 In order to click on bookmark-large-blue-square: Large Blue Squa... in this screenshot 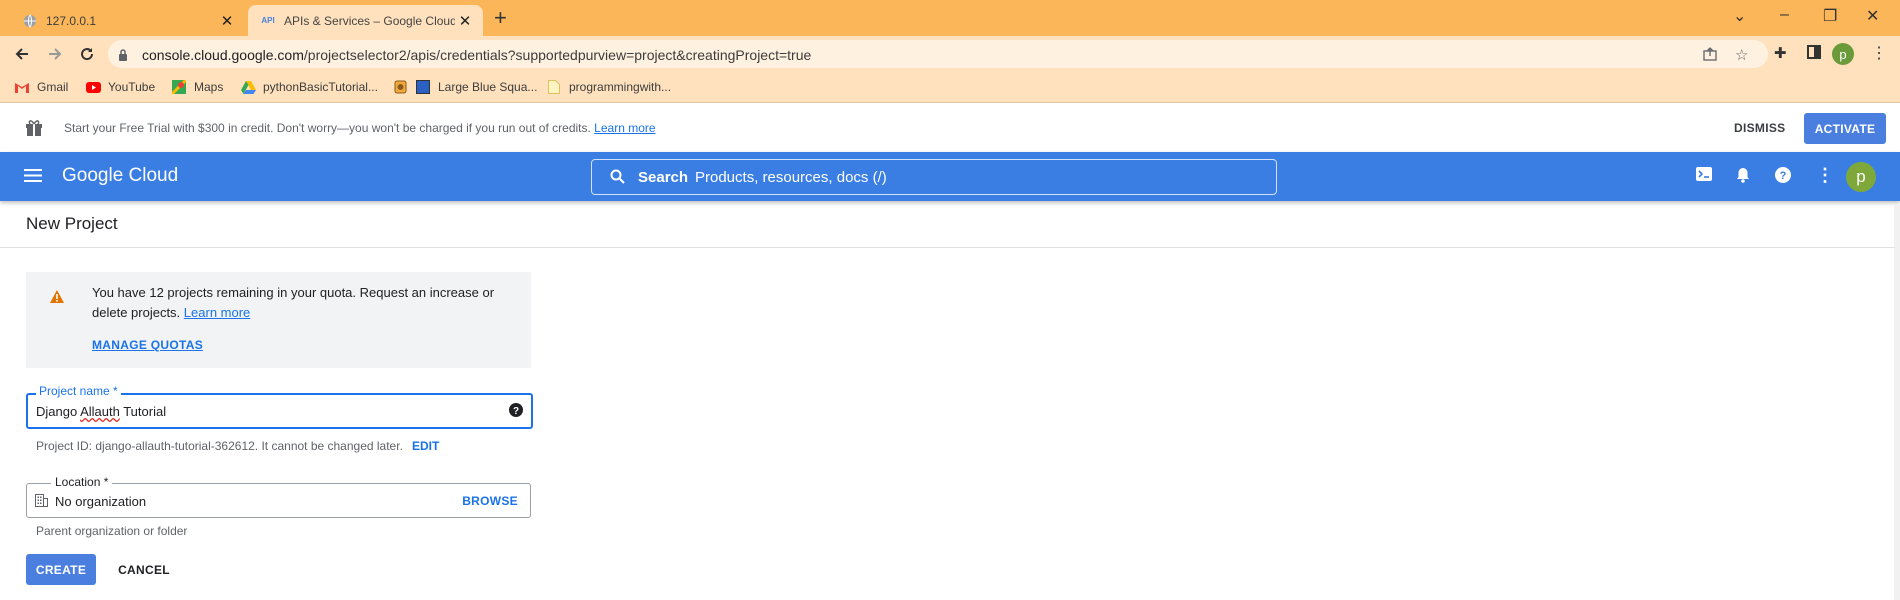, I will do `click(476, 87)`.